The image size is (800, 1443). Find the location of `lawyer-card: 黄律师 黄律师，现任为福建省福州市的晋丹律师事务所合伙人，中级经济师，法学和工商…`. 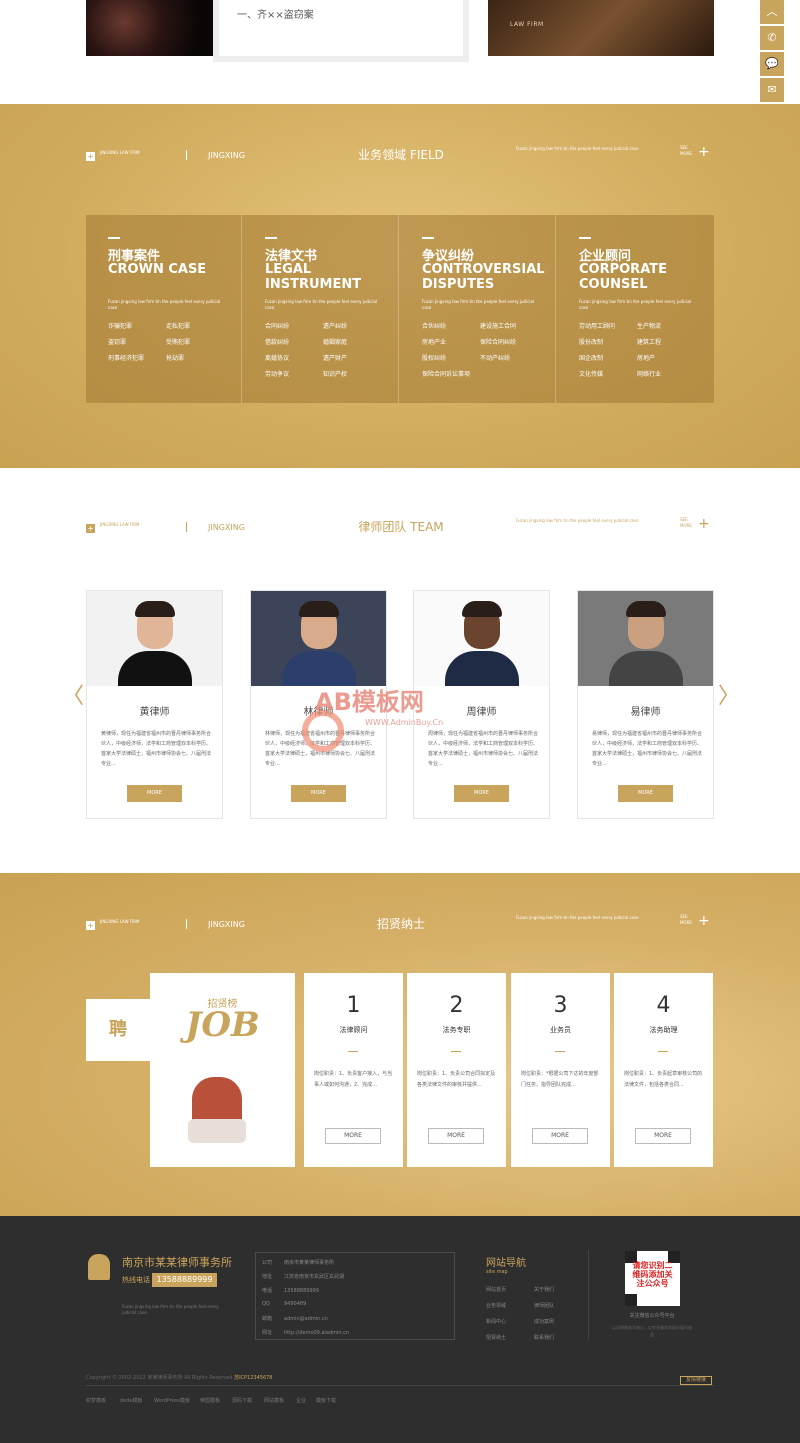

lawyer-card: 黄律师 黄律师，现任为福建省福州市的晋丹律师事务所合伙人，中级经济师，法学和工商… is located at coordinates (154, 704).